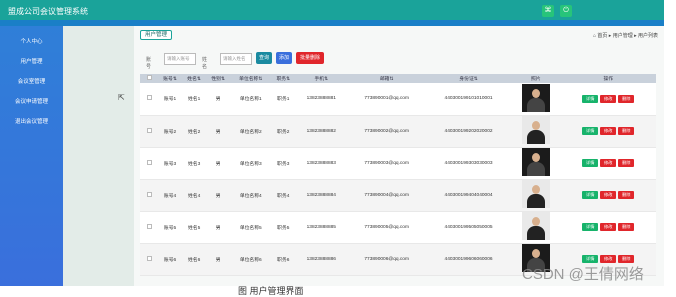  What do you see at coordinates (625, 36) in the screenshot?
I see `breadcrumb: ⌂ 首页 ▸ 用户管理 ▸ 用户列表` at bounding box center [625, 36].